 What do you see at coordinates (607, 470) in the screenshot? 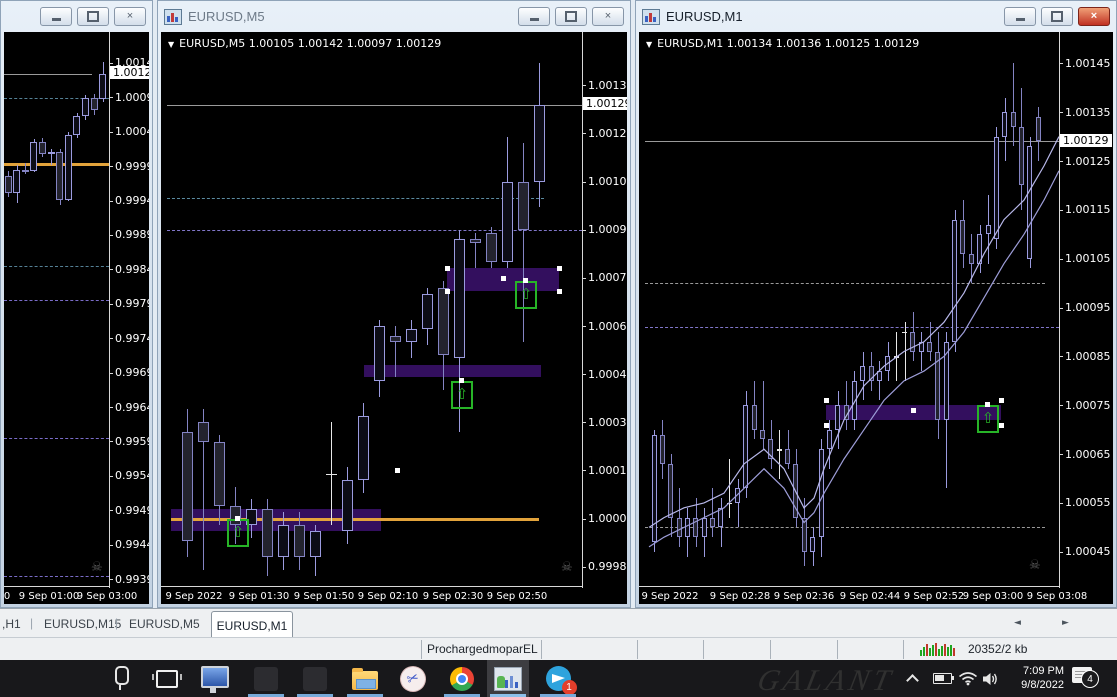
I see `price-axis-label: 1.00015` at bounding box center [607, 470].